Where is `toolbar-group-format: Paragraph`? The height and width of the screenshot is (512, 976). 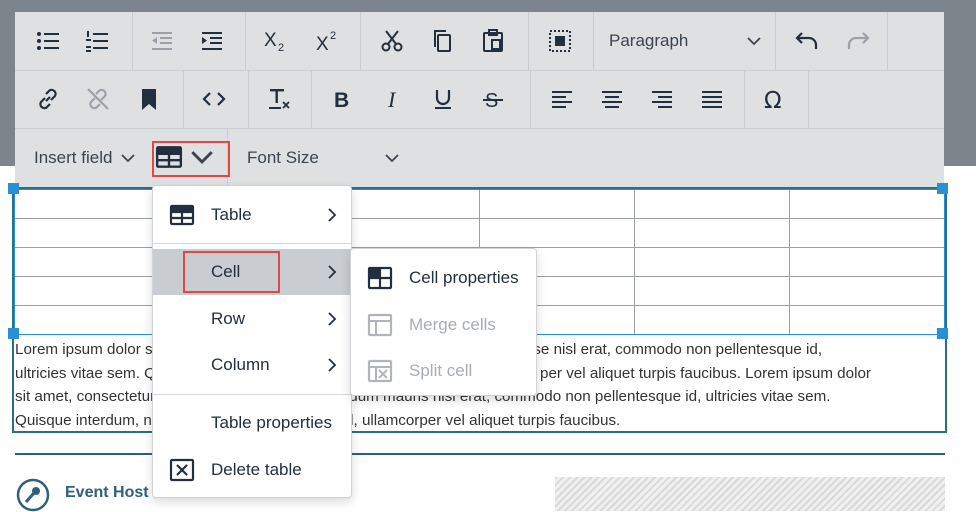
toolbar-group-format: Paragraph is located at coordinates (684, 41).